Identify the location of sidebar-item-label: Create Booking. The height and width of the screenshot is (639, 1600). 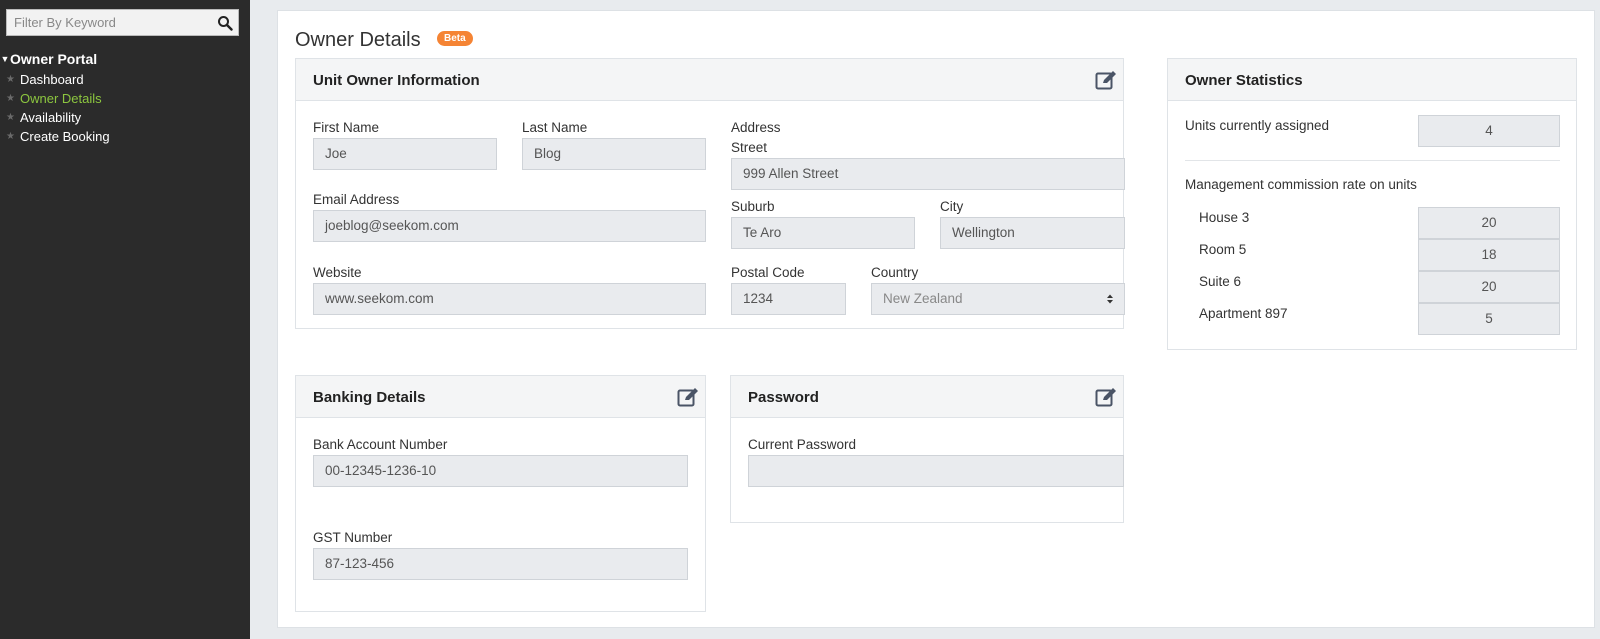
(65, 136).